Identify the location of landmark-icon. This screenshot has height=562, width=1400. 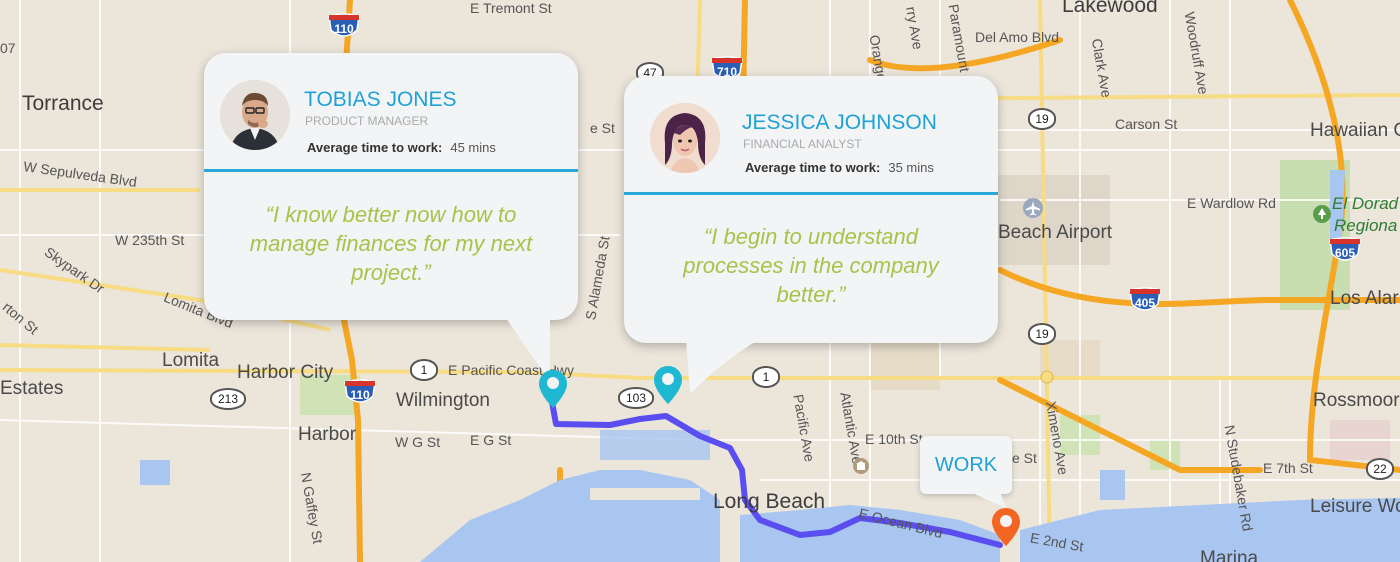
(861, 468).